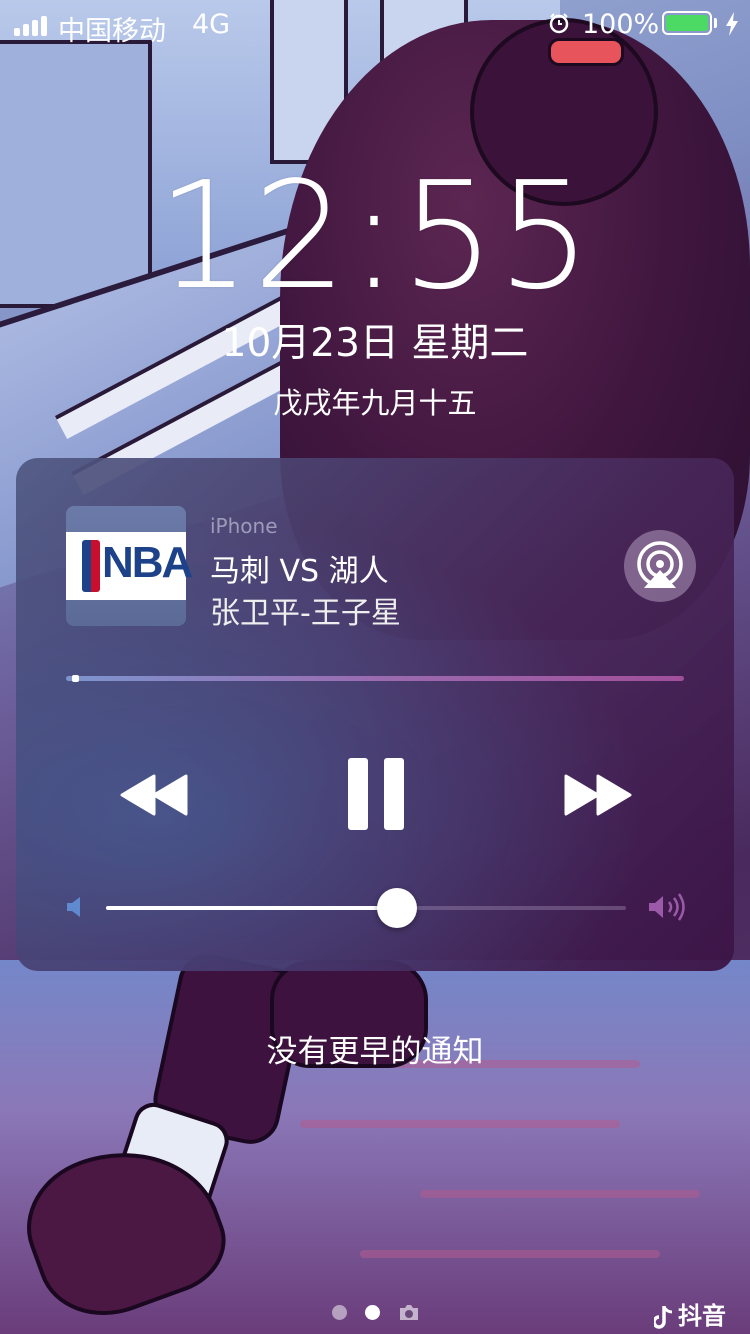 Image resolution: width=750 pixels, height=1334 pixels. What do you see at coordinates (559, 23) in the screenshot?
I see `alarm-icon` at bounding box center [559, 23].